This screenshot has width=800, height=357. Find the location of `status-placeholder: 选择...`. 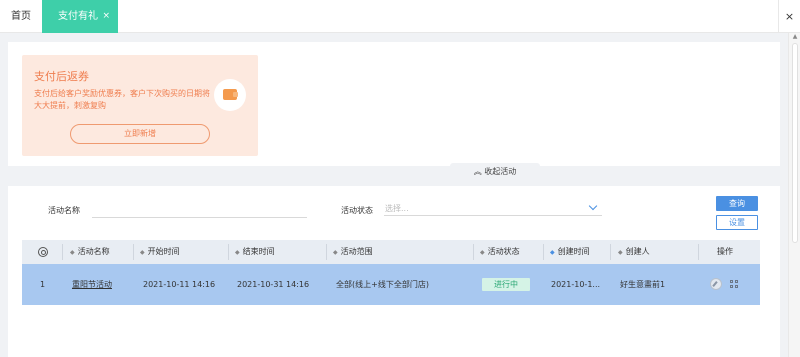

status-placeholder: 选择... is located at coordinates (397, 208).